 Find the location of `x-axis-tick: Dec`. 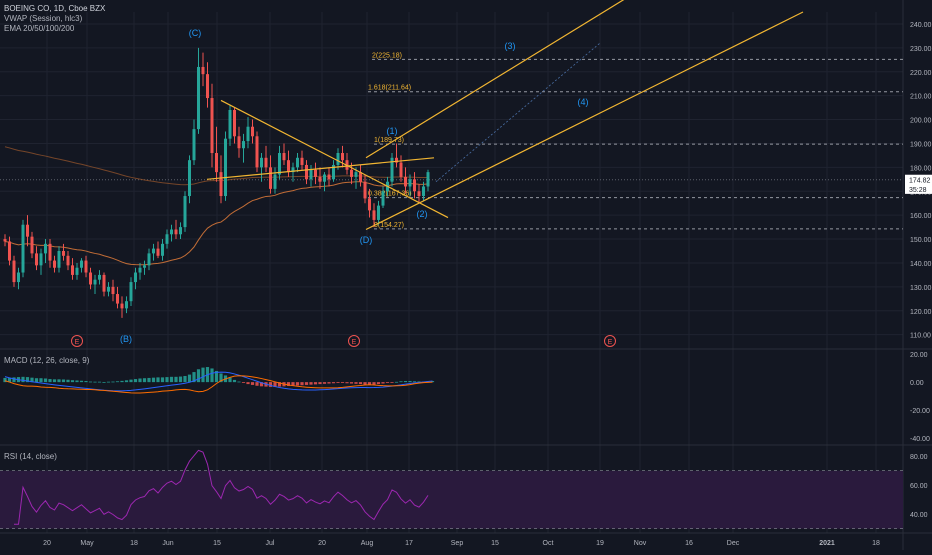

x-axis-tick: Dec is located at coordinates (733, 543).